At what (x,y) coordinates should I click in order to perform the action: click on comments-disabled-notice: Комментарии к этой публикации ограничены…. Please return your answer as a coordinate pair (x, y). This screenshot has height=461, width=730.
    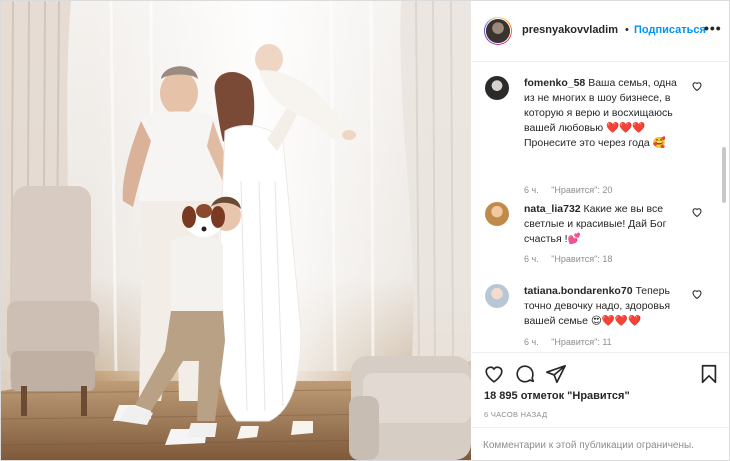
    Looking at the image, I should click on (588, 445).